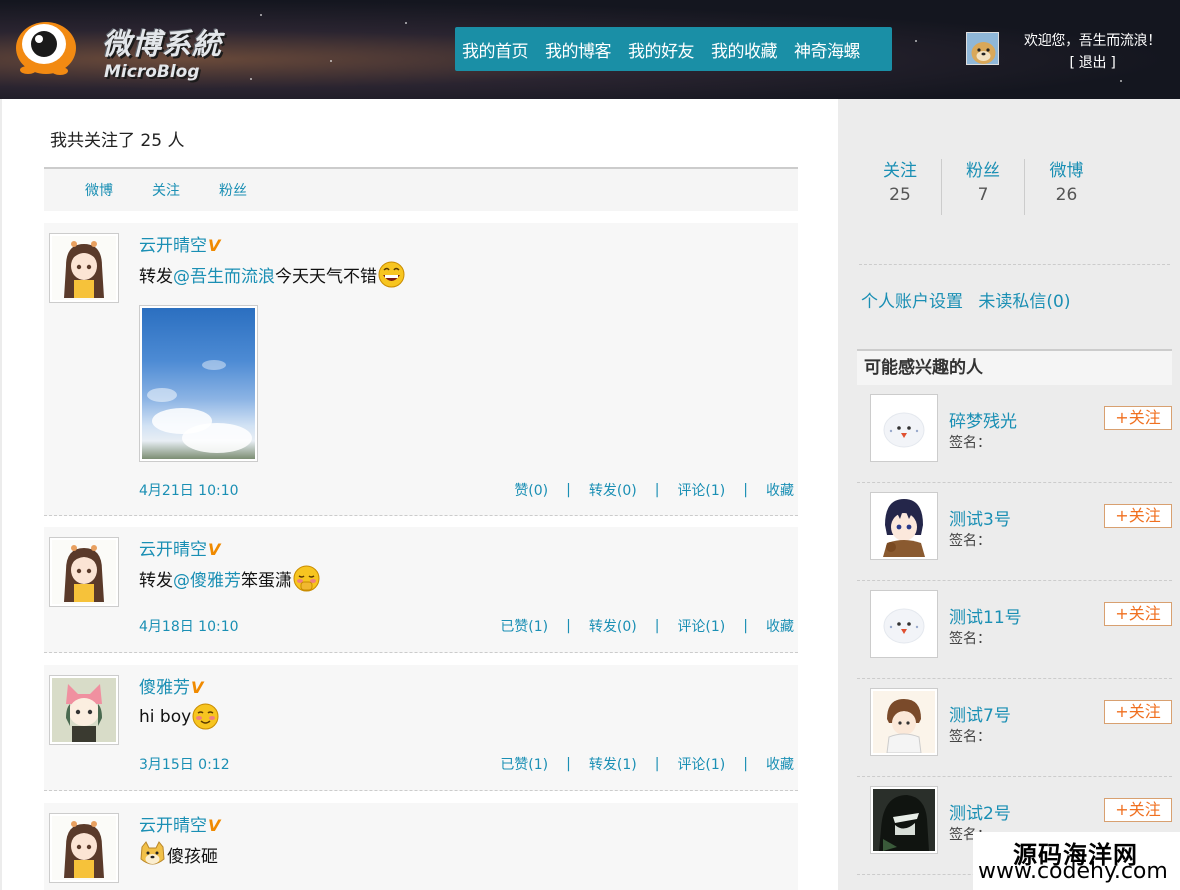  What do you see at coordinates (152, 72) in the screenshot?
I see `logo-subtitle: MicroBlog` at bounding box center [152, 72].